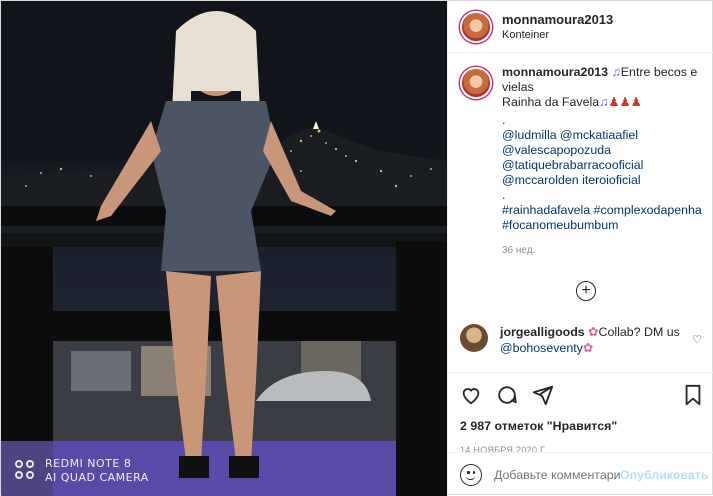 The height and width of the screenshot is (496, 713). What do you see at coordinates (476, 83) in the screenshot?
I see `caption-avatar` at bounding box center [476, 83].